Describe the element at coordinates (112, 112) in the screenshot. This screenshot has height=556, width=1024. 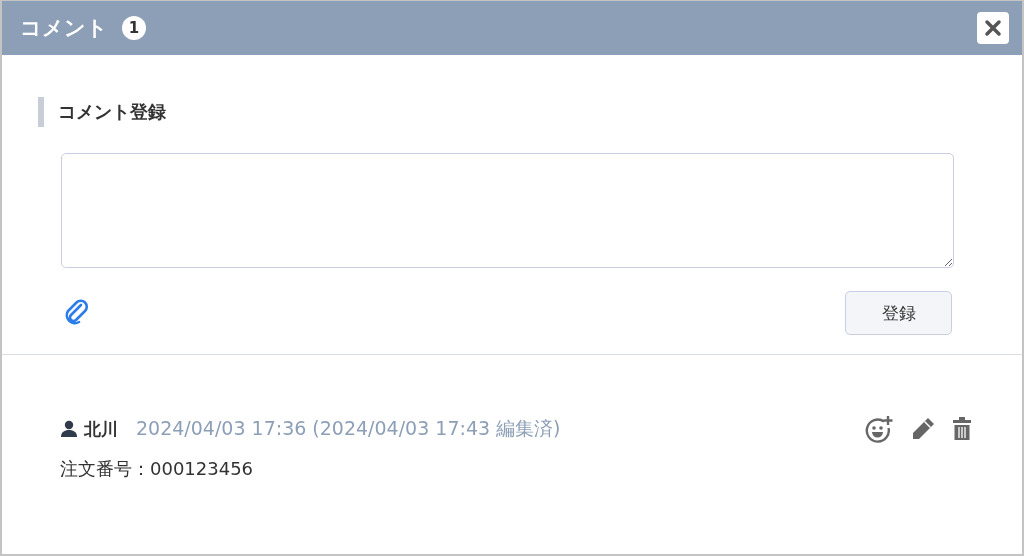
I see `section-title: コメント登録` at that location.